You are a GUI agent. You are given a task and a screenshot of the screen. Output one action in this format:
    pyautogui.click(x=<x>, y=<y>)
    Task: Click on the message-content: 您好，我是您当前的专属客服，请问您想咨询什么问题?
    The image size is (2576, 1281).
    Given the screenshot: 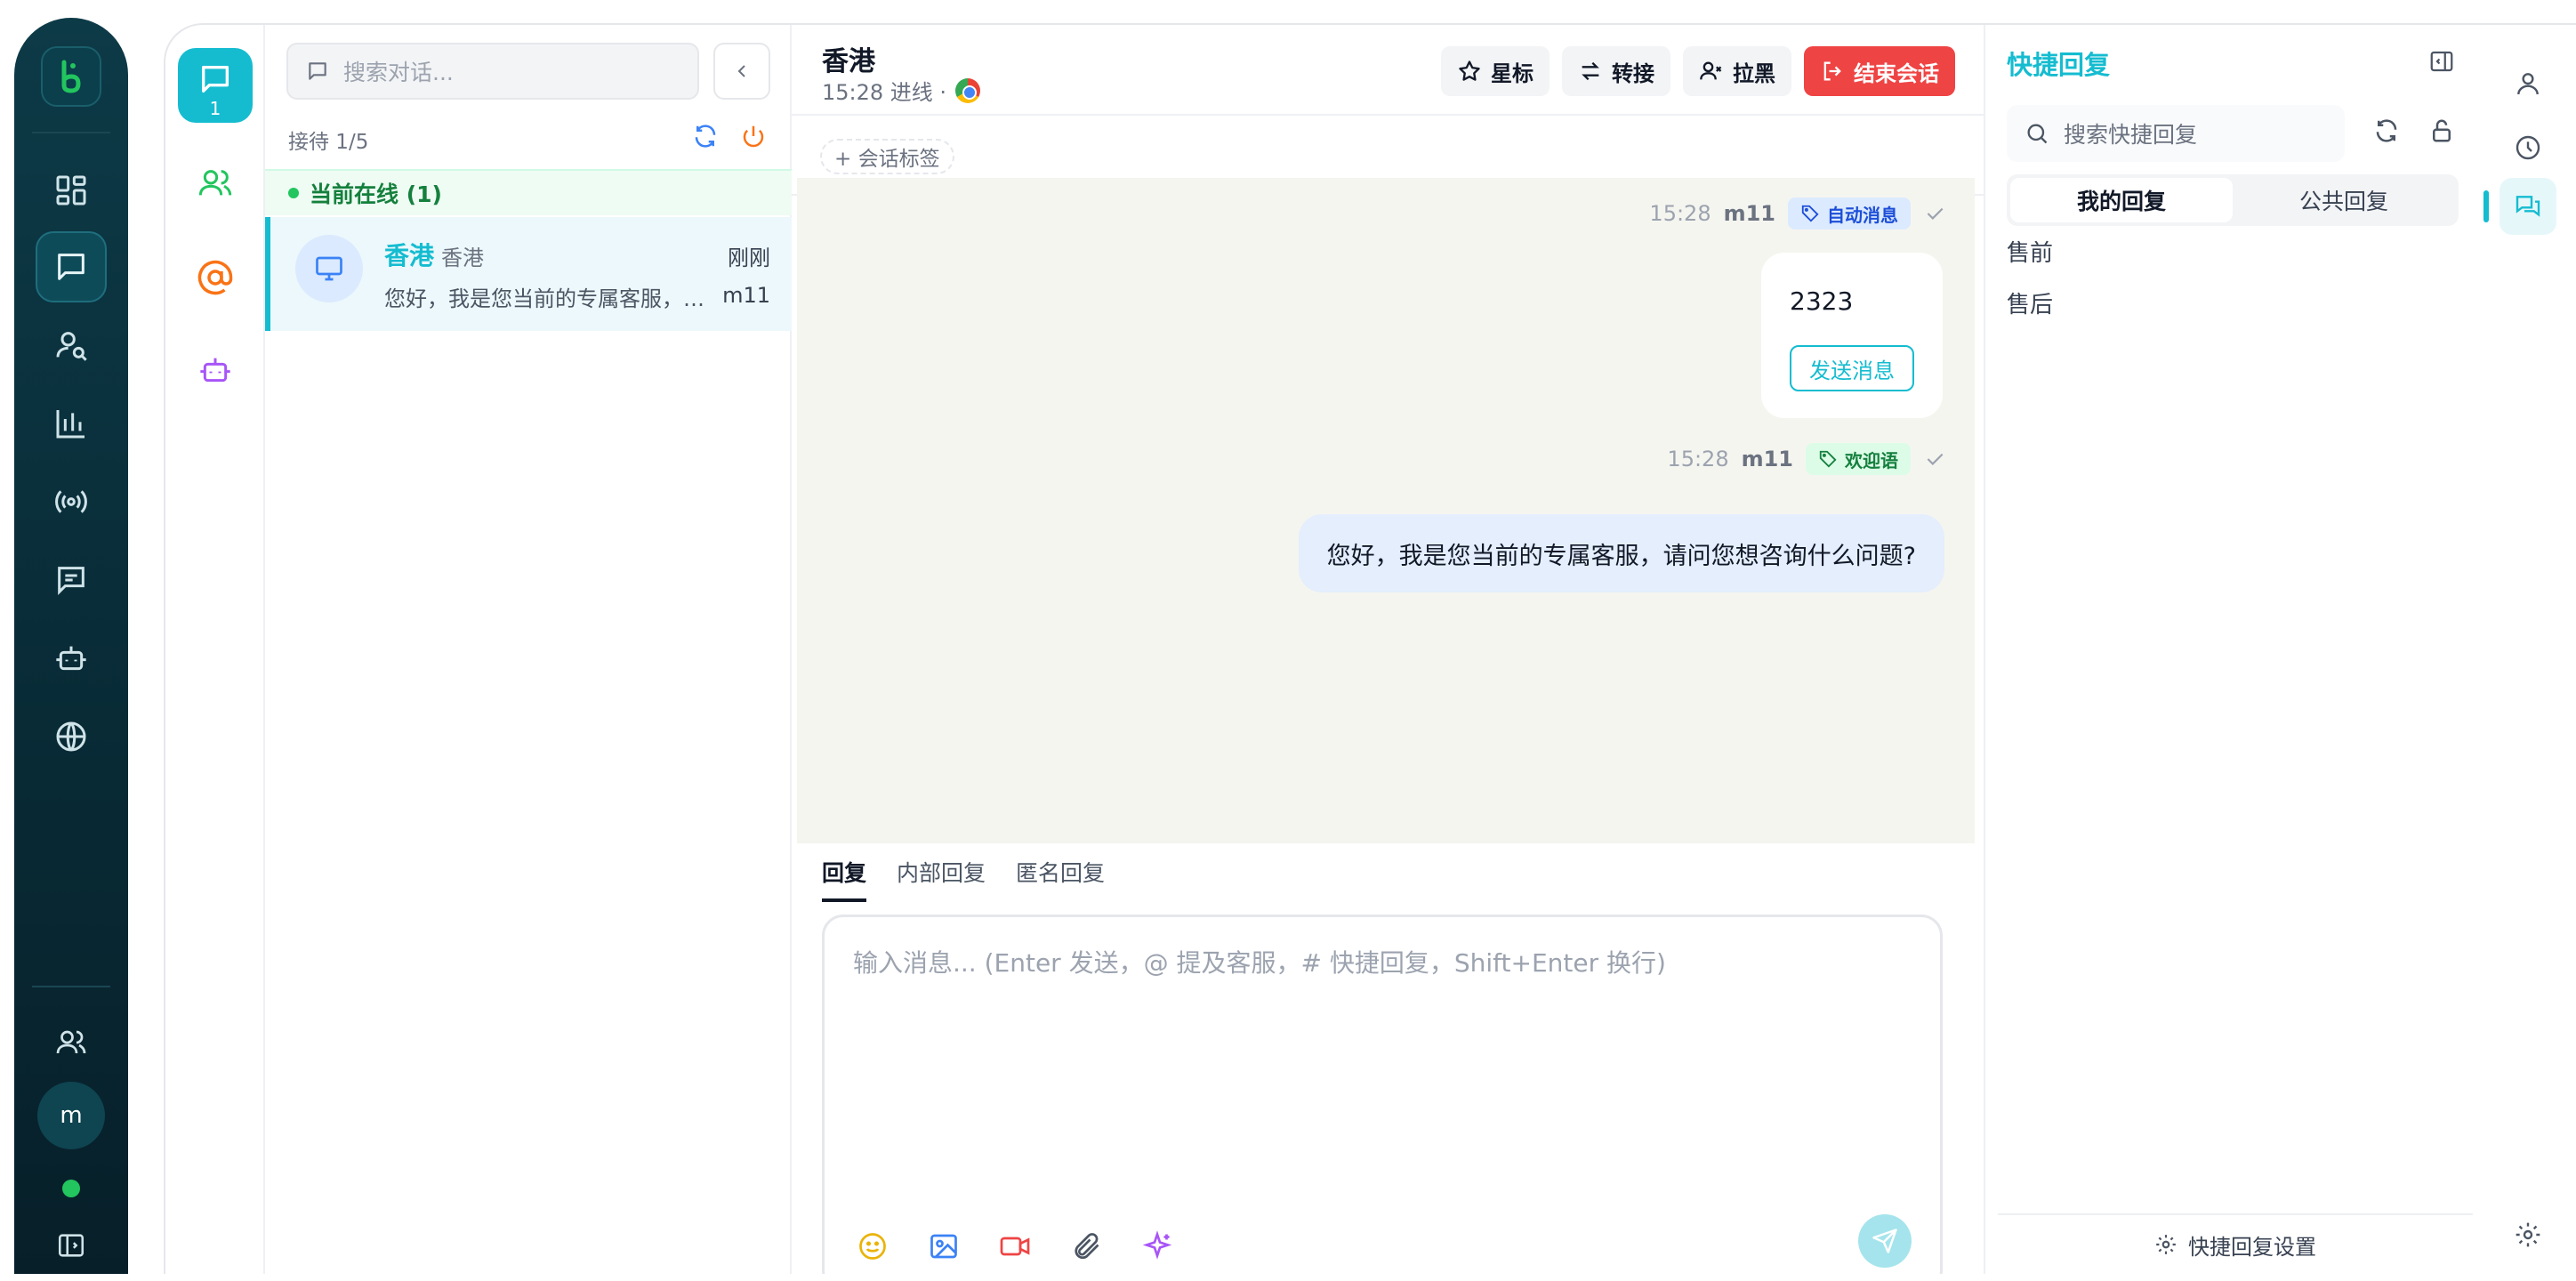 What is the action you would take?
    pyautogui.click(x=1621, y=556)
    